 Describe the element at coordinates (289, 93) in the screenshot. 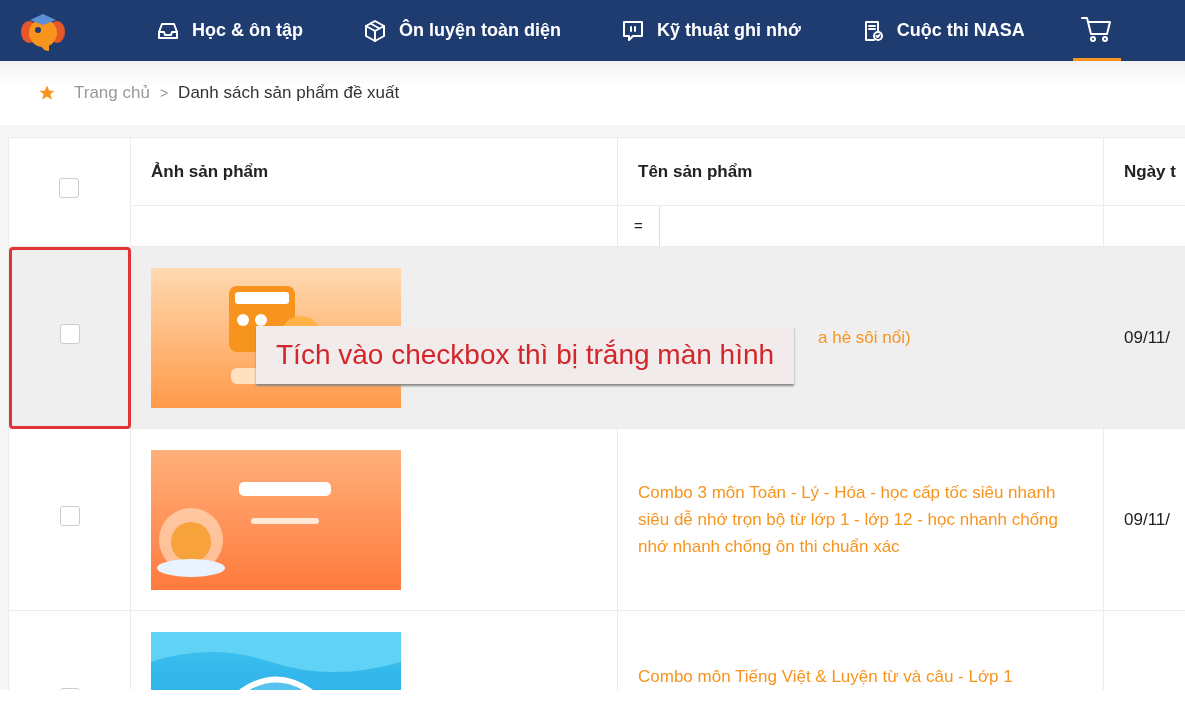

I see `breadcrumb-current: Danh sách sản phẩm đề xuất` at that location.